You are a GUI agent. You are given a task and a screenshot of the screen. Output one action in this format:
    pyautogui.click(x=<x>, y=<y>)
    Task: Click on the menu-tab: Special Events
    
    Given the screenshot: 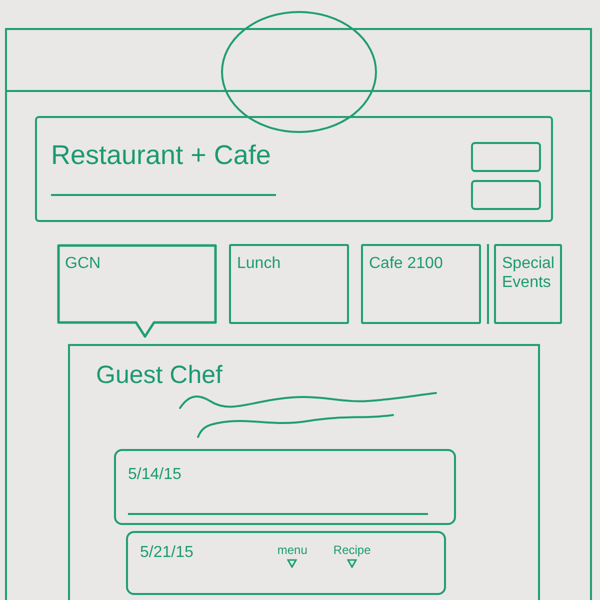 What is the action you would take?
    pyautogui.click(x=528, y=284)
    